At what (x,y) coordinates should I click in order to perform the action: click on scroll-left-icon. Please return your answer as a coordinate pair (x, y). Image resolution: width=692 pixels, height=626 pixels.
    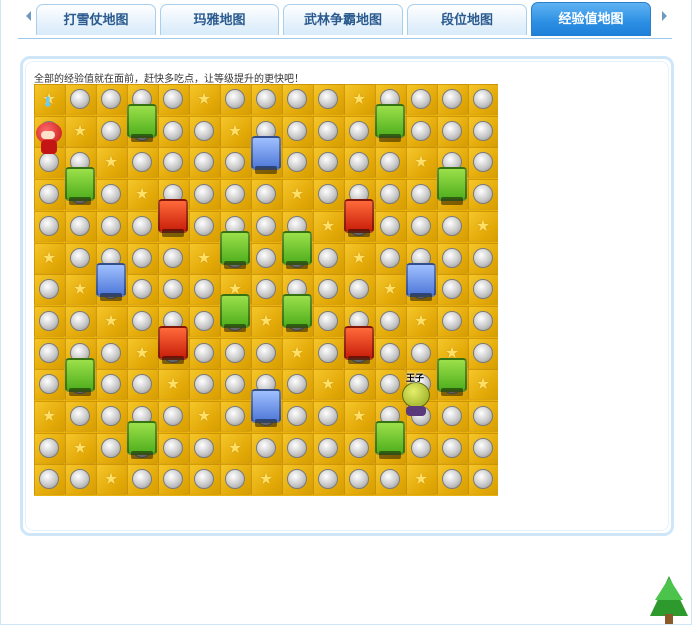
    Looking at the image, I should click on (28, 16).